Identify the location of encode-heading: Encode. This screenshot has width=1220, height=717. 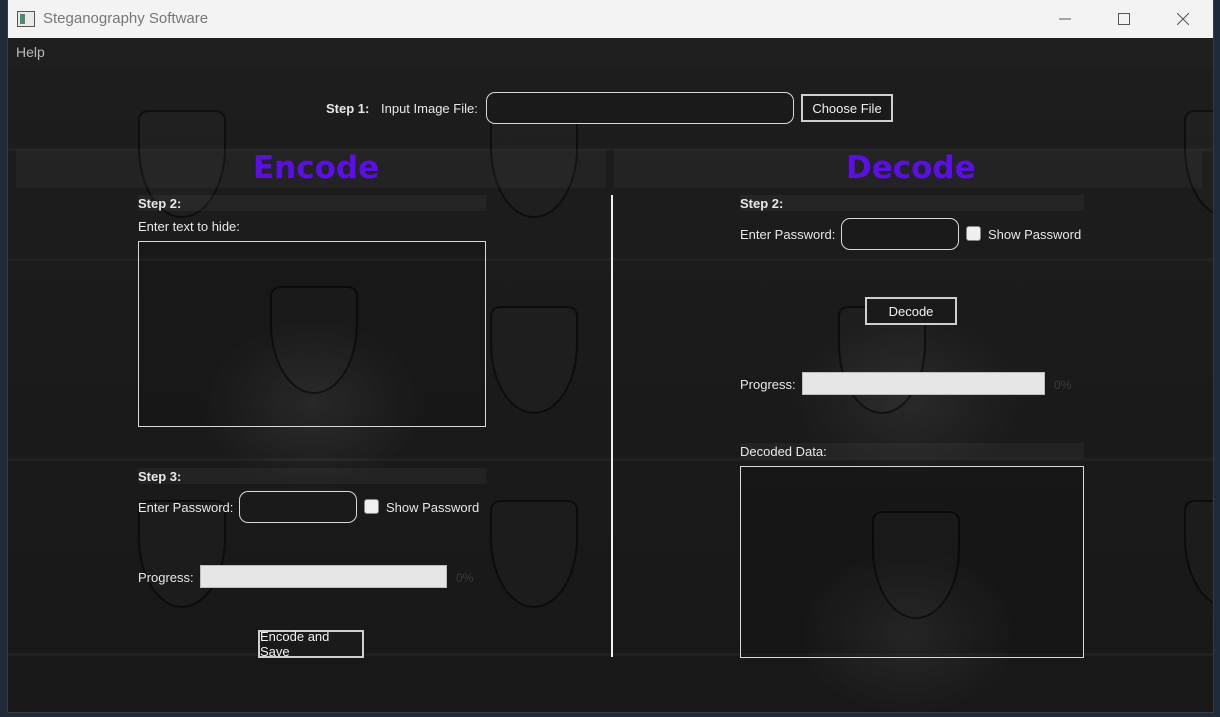
(316, 168).